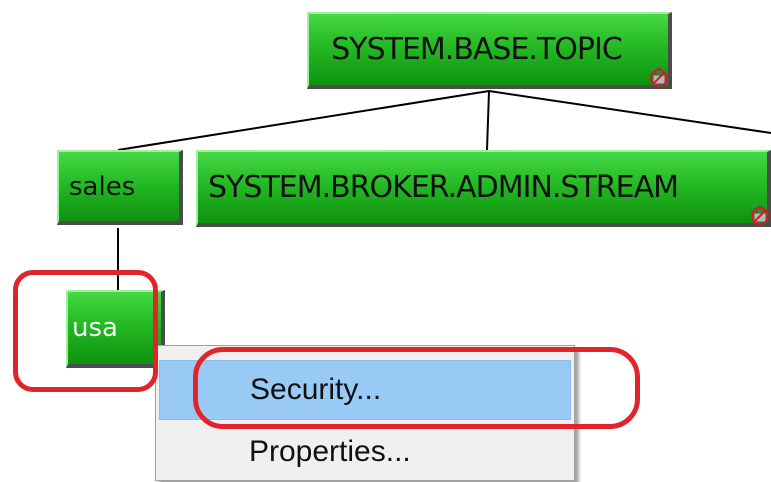 The image size is (771, 482). Describe the element at coordinates (488, 120) in the screenshot. I see `connector-root-to-admin-stream` at that location.